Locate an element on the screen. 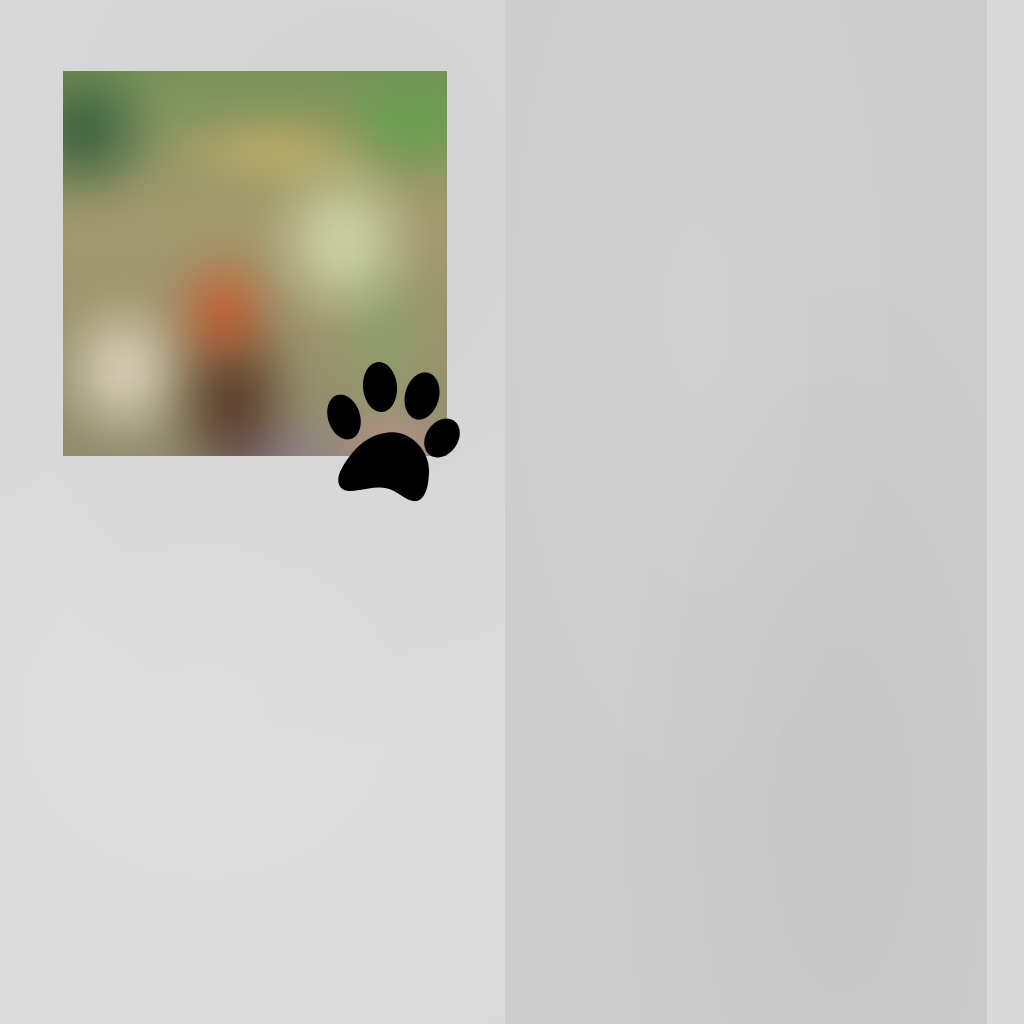 The height and width of the screenshot is (1024, 1024). paw-print-icon is located at coordinates (395, 432).